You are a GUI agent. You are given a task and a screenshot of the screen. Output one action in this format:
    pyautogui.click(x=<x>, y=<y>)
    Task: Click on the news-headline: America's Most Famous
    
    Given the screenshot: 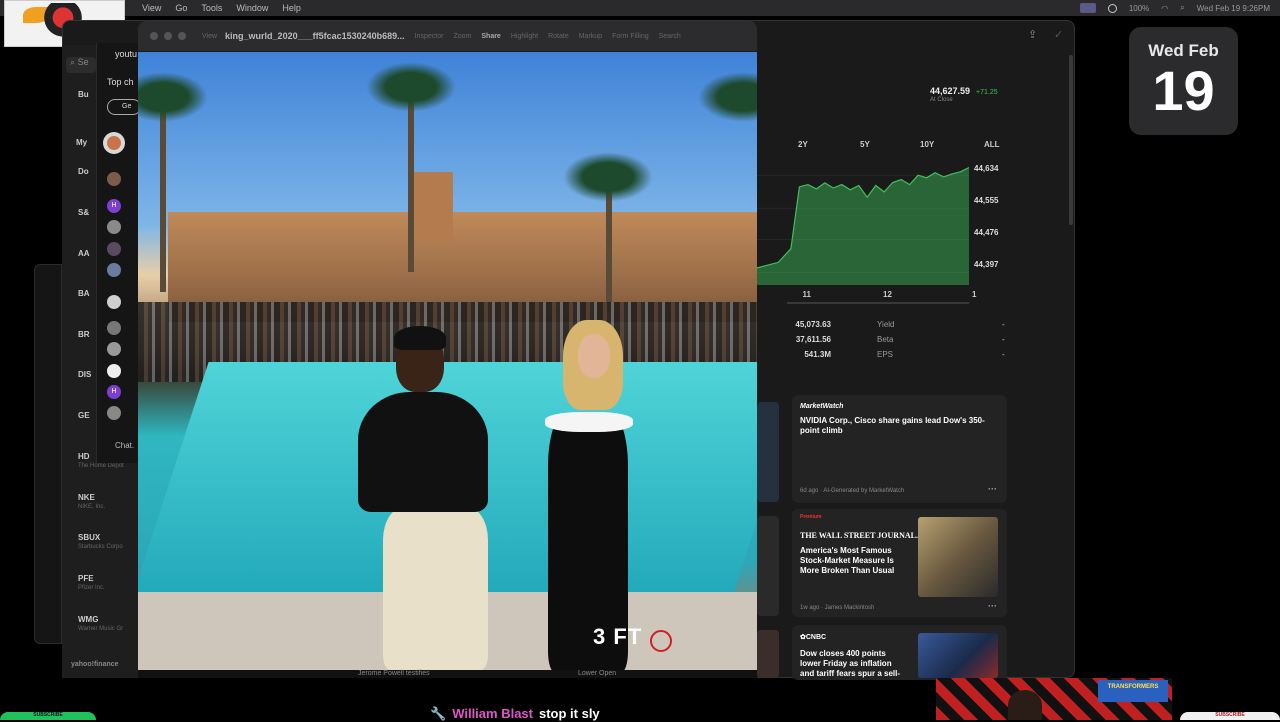 What is the action you would take?
    pyautogui.click(x=846, y=550)
    